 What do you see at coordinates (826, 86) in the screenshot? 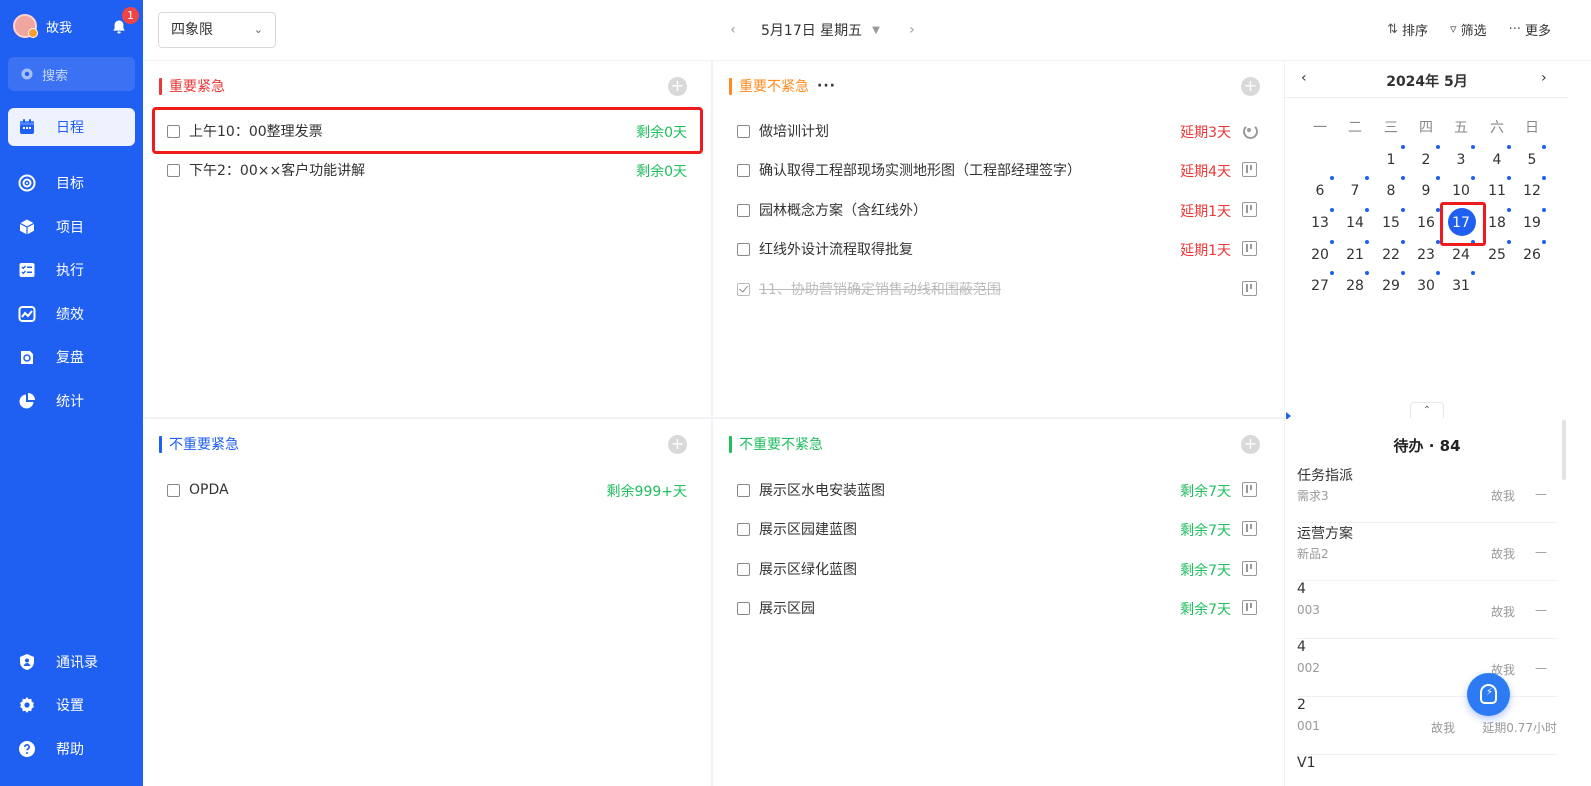
I see `quadrant-more-button: ···` at bounding box center [826, 86].